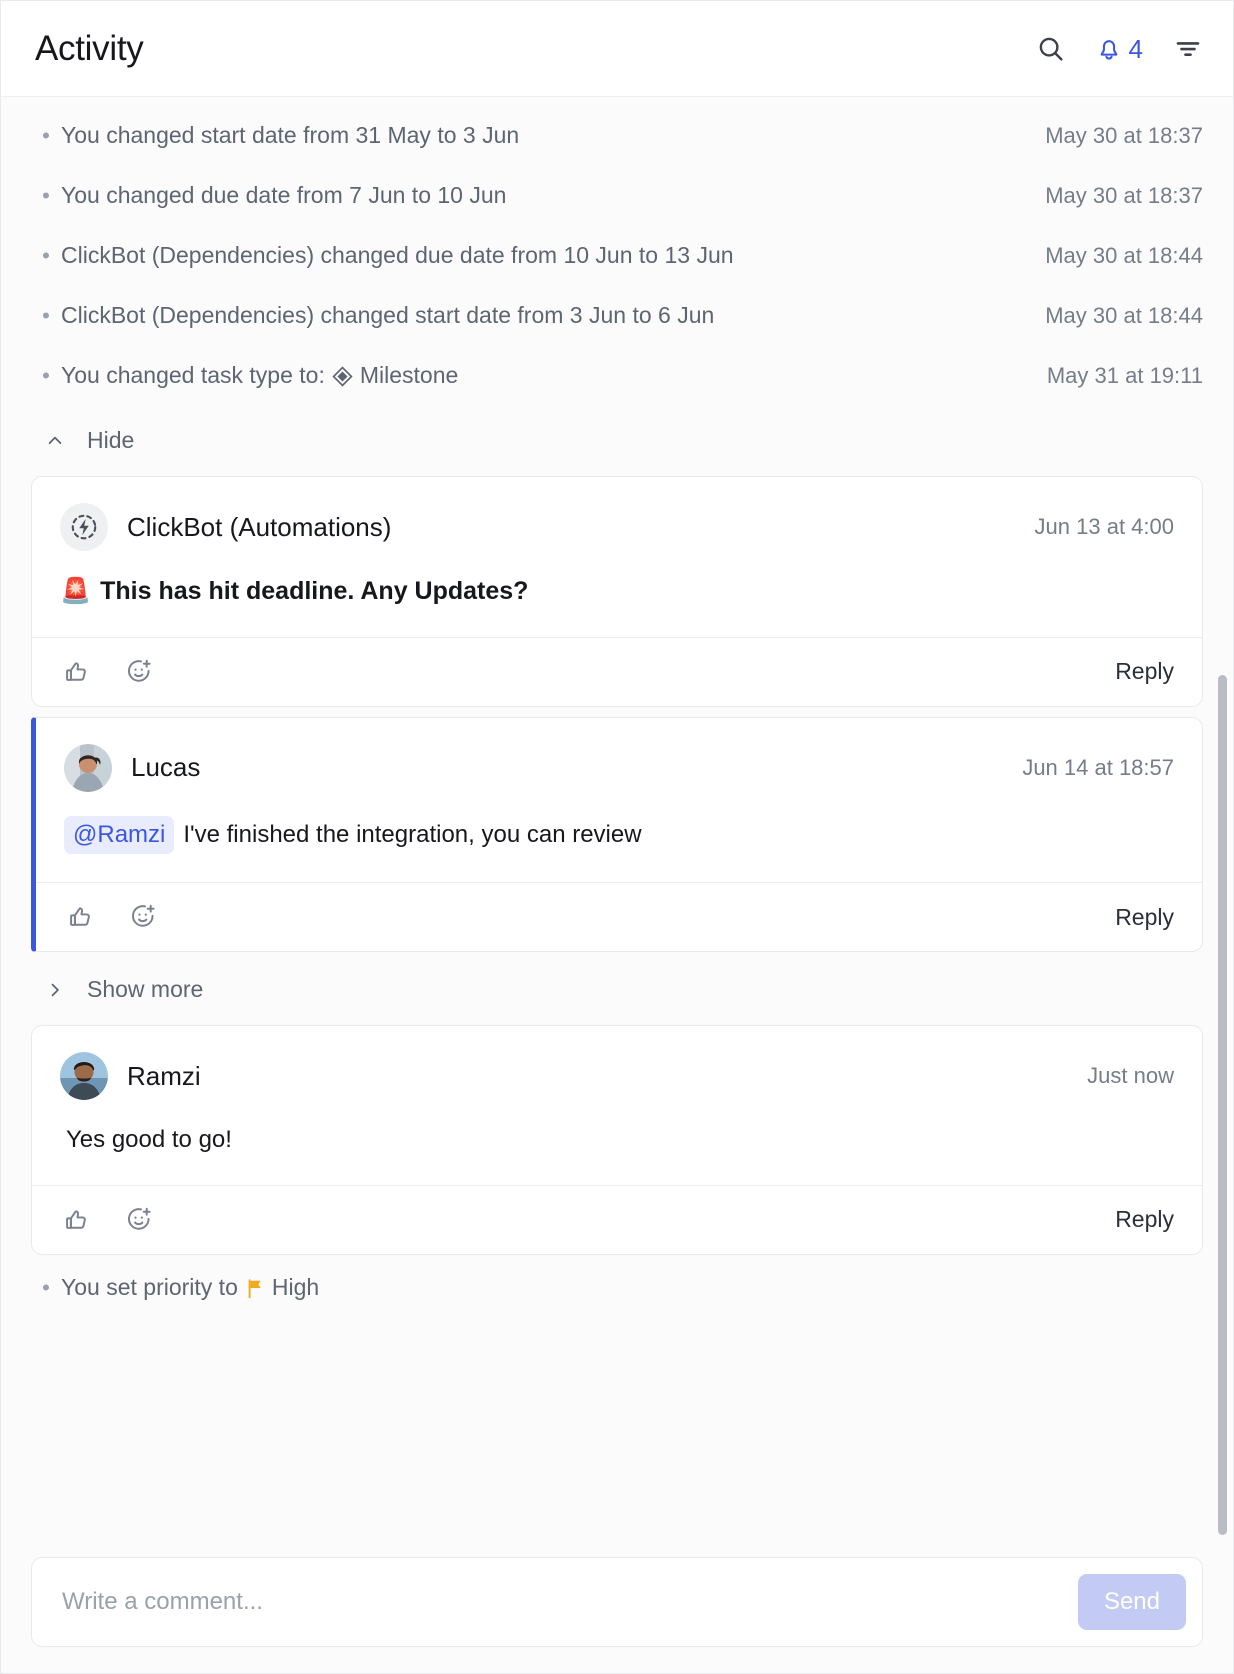  I want to click on comment-composer-region: Send, so click(617, 1608).